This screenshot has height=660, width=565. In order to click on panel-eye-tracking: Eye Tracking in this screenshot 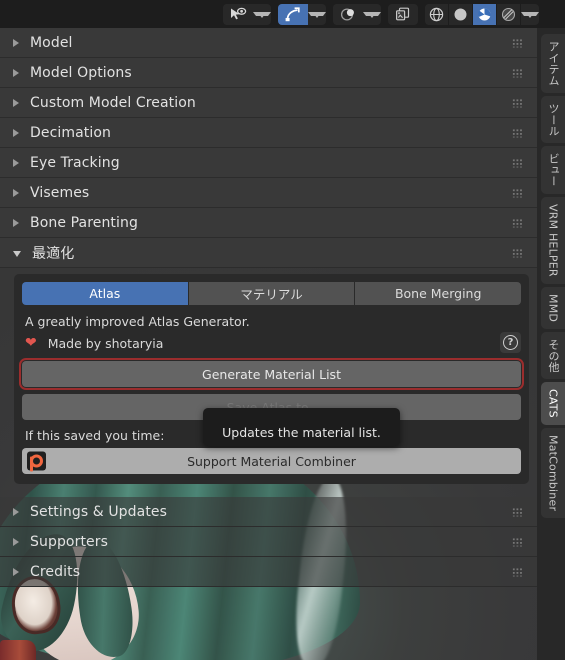, I will do `click(268, 163)`.